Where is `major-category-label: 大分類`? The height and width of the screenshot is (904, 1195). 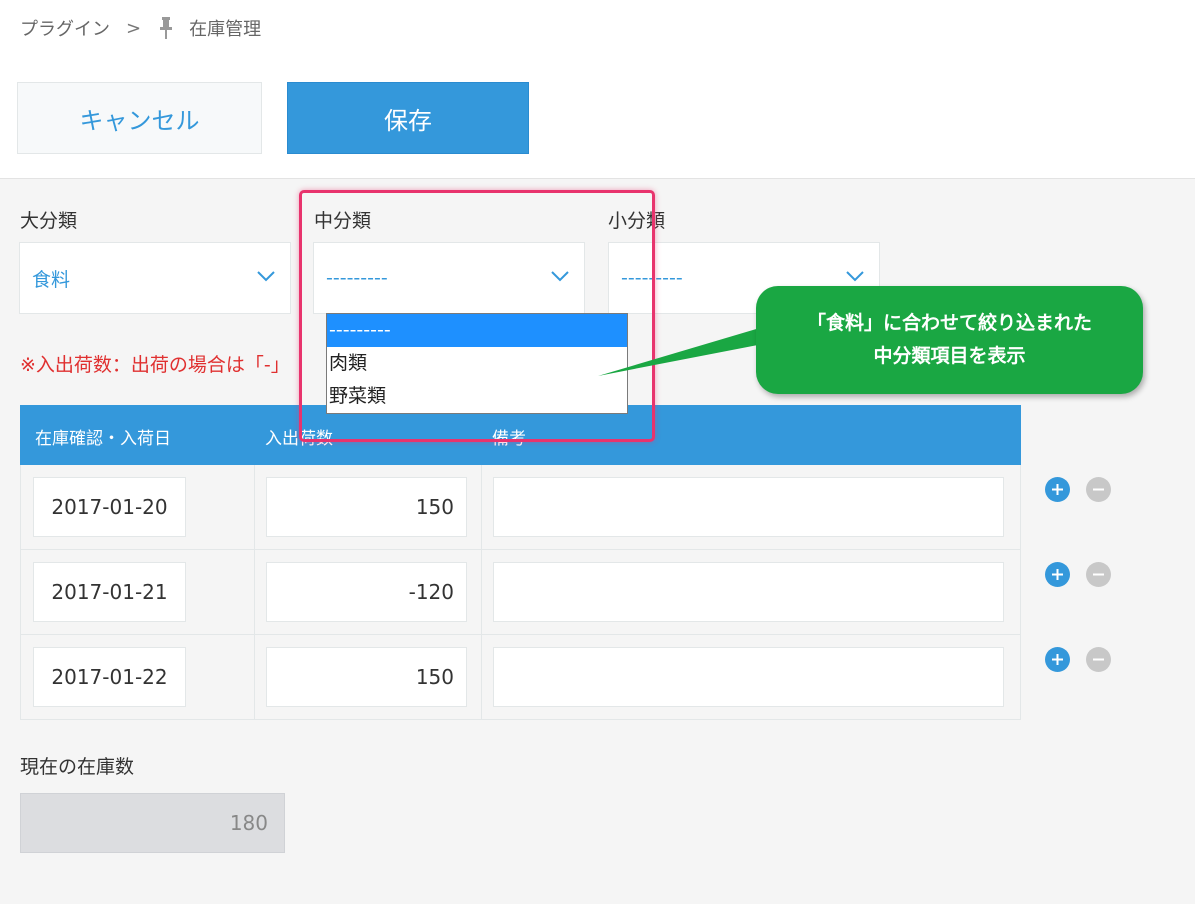
major-category-label: 大分類 is located at coordinates (49, 221).